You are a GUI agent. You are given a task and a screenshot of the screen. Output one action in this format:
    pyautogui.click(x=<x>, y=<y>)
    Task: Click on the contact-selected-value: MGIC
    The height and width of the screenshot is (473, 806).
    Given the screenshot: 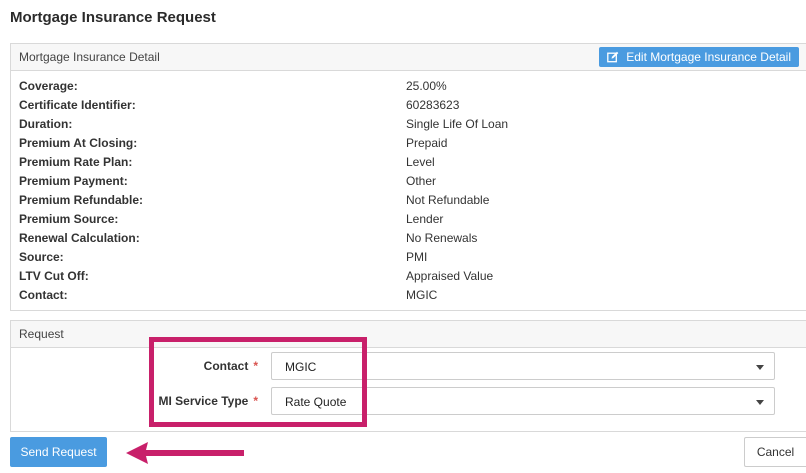 What is the action you would take?
    pyautogui.click(x=301, y=367)
    